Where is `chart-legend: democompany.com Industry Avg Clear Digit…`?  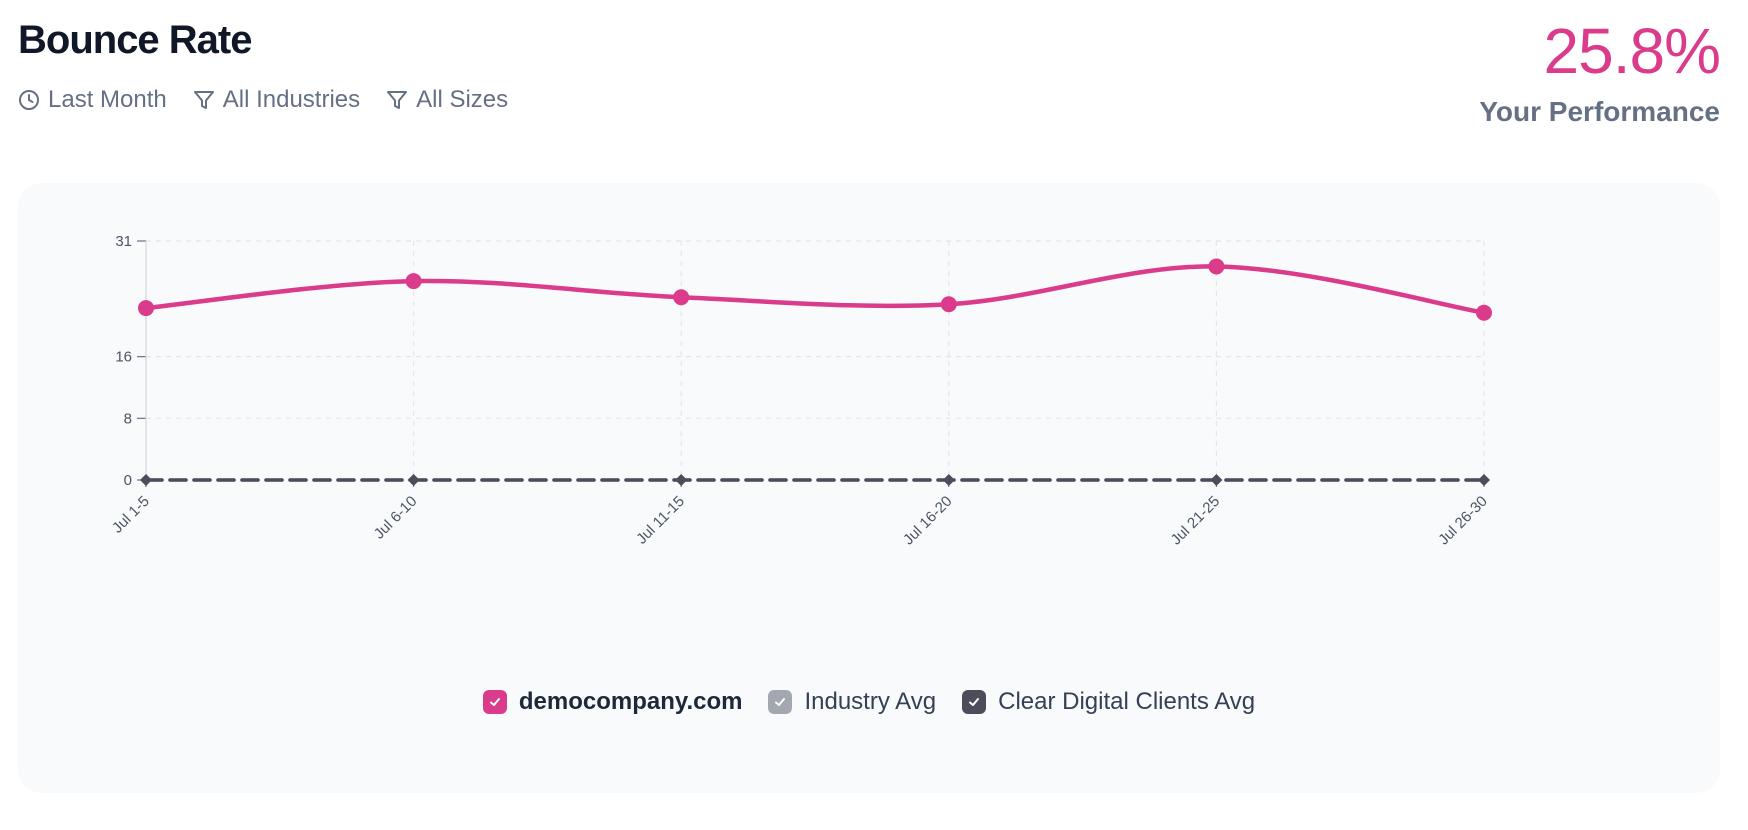
chart-legend: democompany.com Industry Avg Clear Digit… is located at coordinates (869, 702).